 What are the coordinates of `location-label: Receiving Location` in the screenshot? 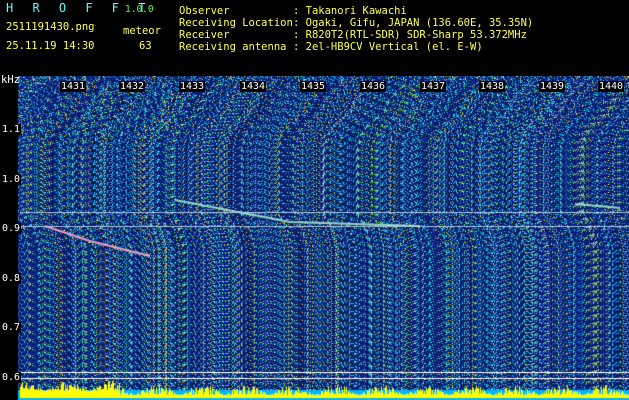 It's located at (236, 23).